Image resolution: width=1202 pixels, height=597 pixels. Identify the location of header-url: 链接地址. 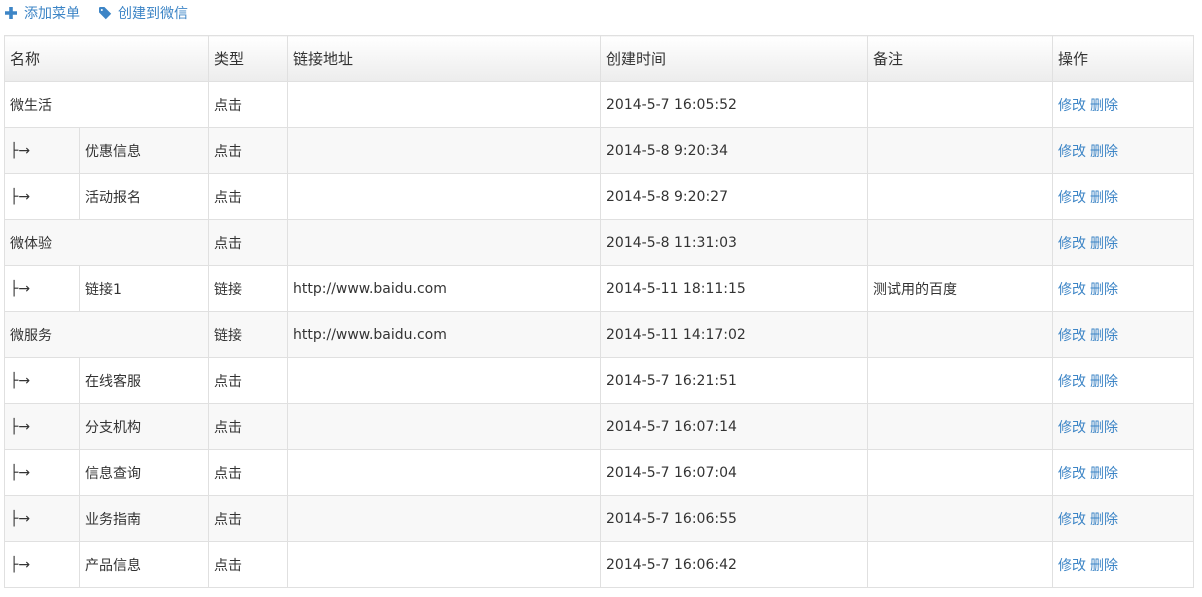
(444, 58).